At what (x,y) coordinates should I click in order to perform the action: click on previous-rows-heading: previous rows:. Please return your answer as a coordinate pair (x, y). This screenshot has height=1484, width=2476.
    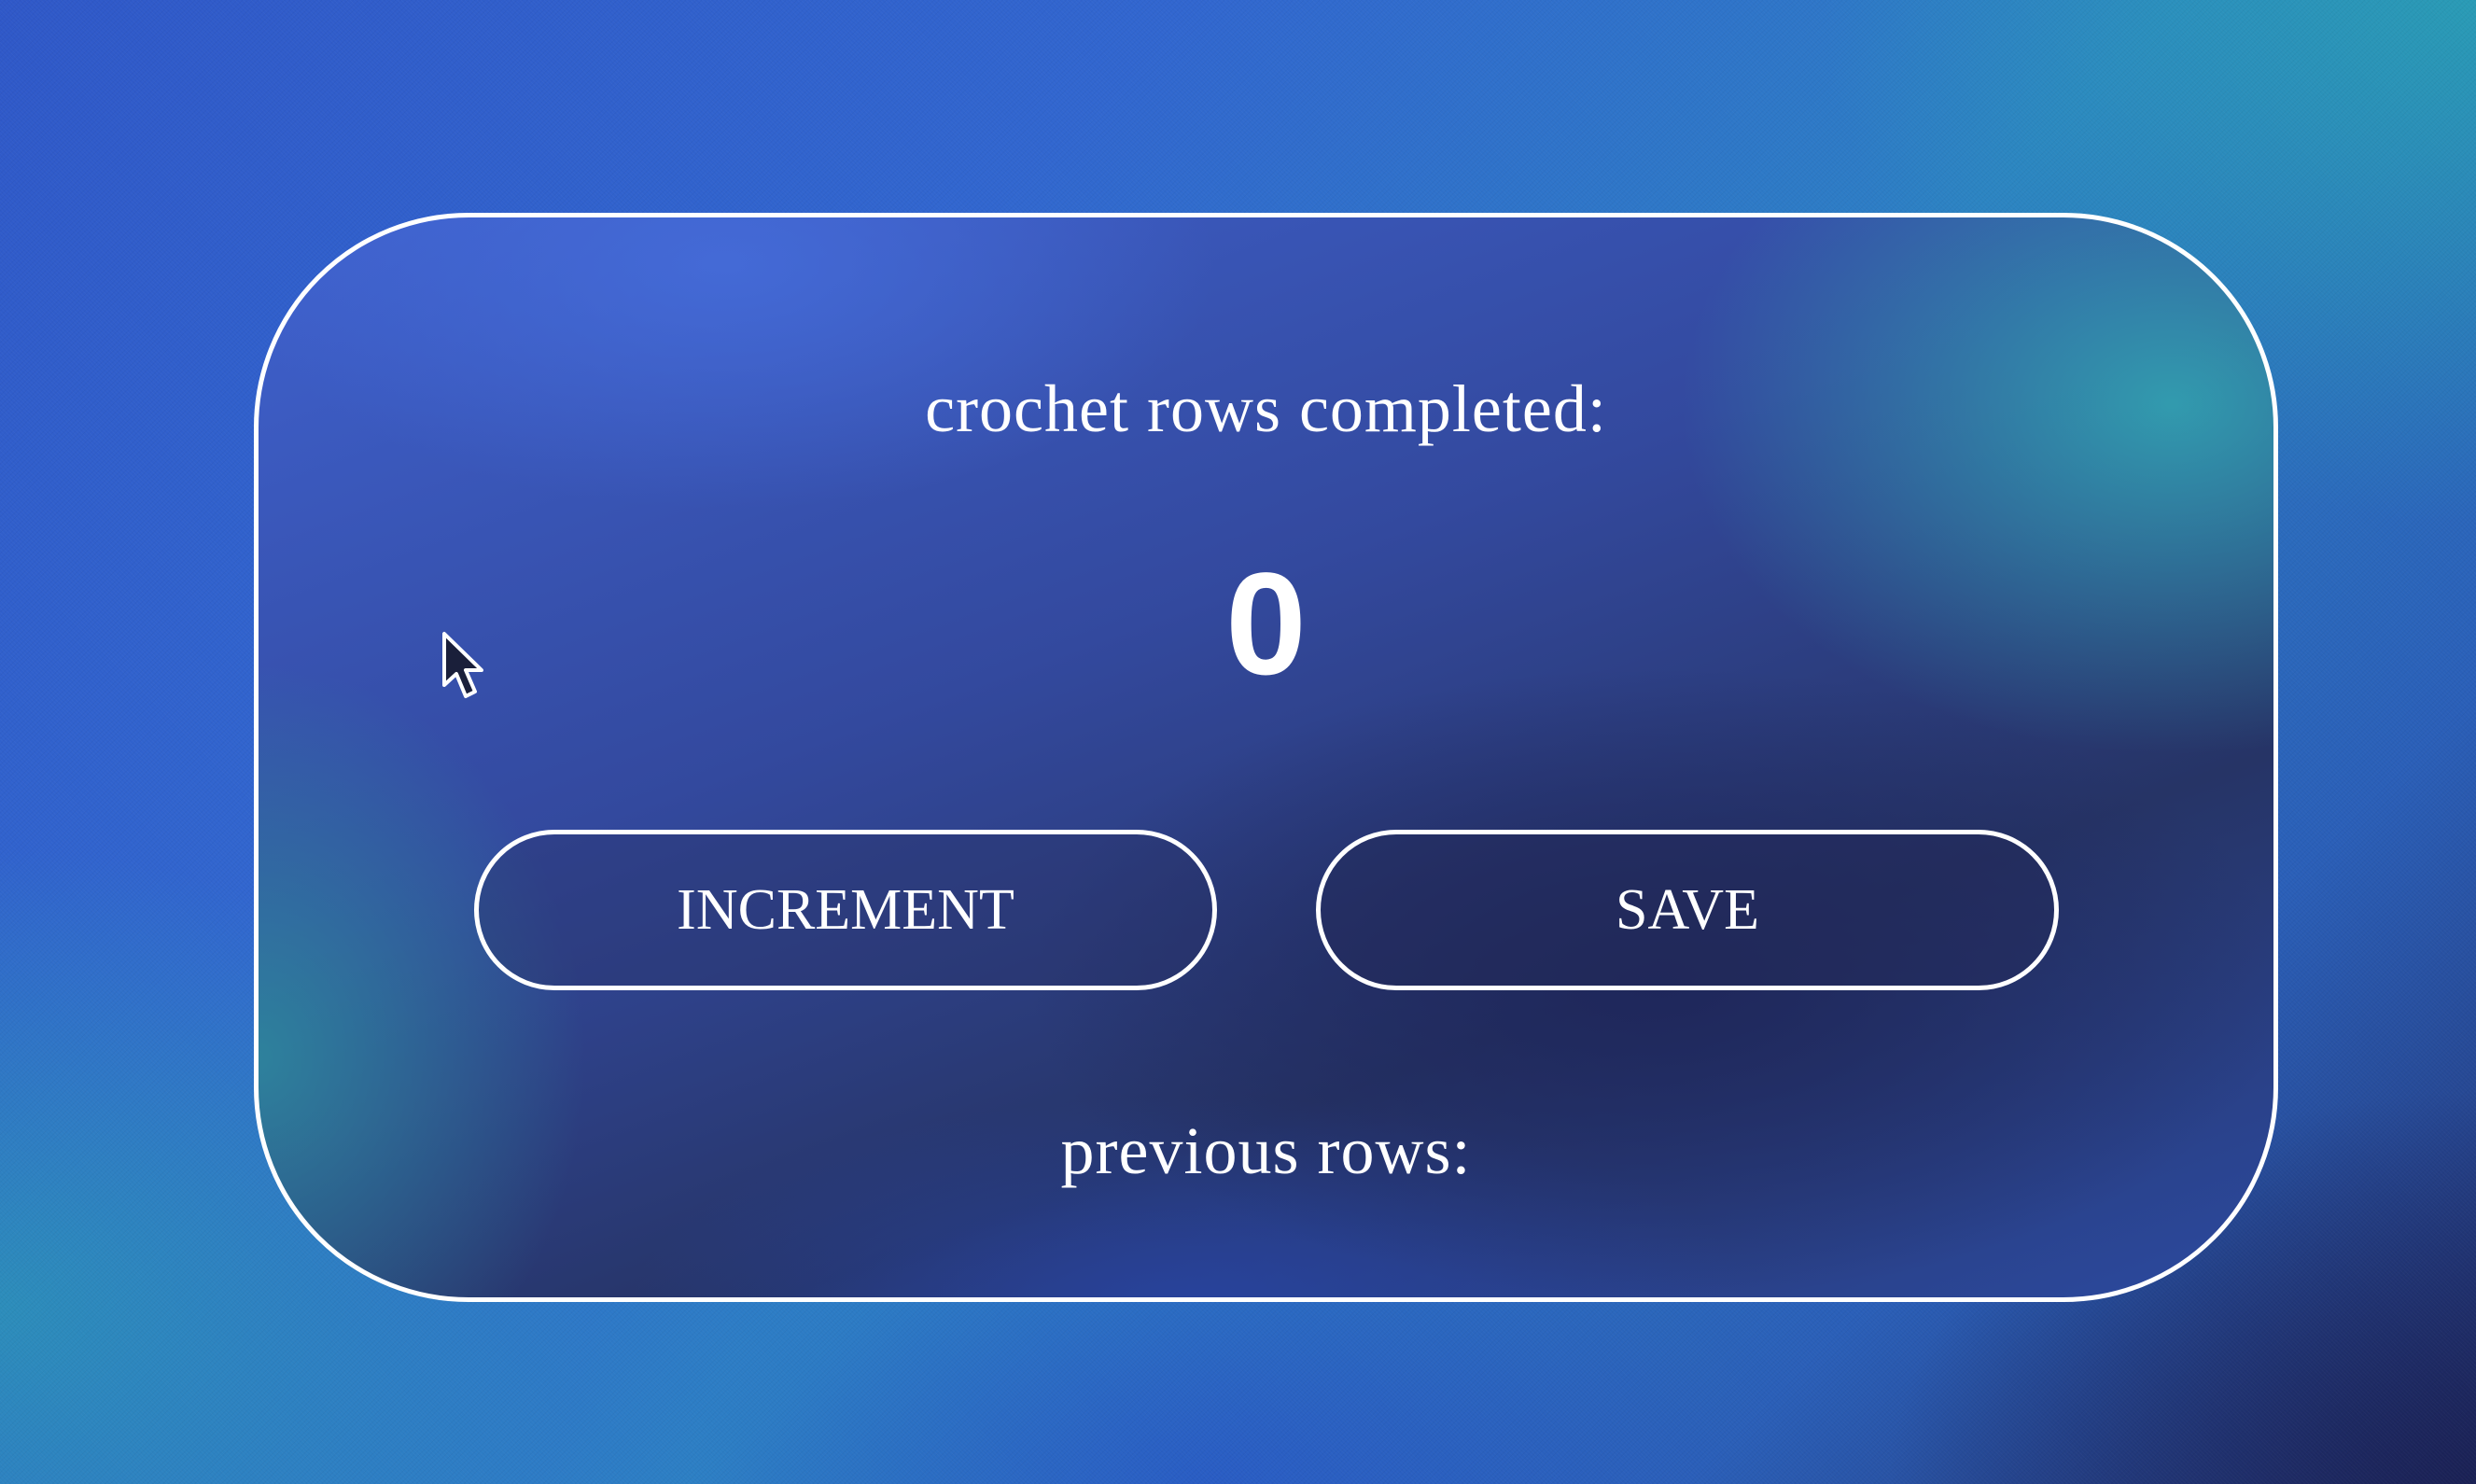
    Looking at the image, I should click on (1266, 1150).